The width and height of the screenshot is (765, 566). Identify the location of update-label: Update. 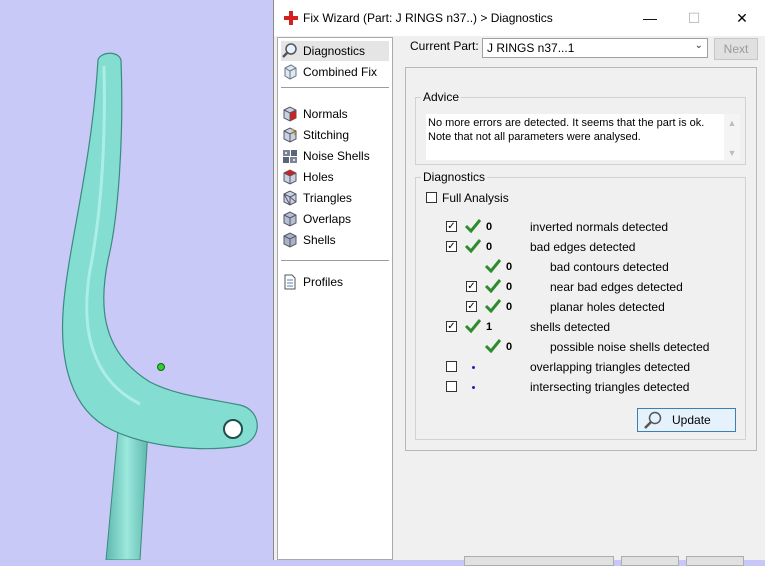
(691, 420).